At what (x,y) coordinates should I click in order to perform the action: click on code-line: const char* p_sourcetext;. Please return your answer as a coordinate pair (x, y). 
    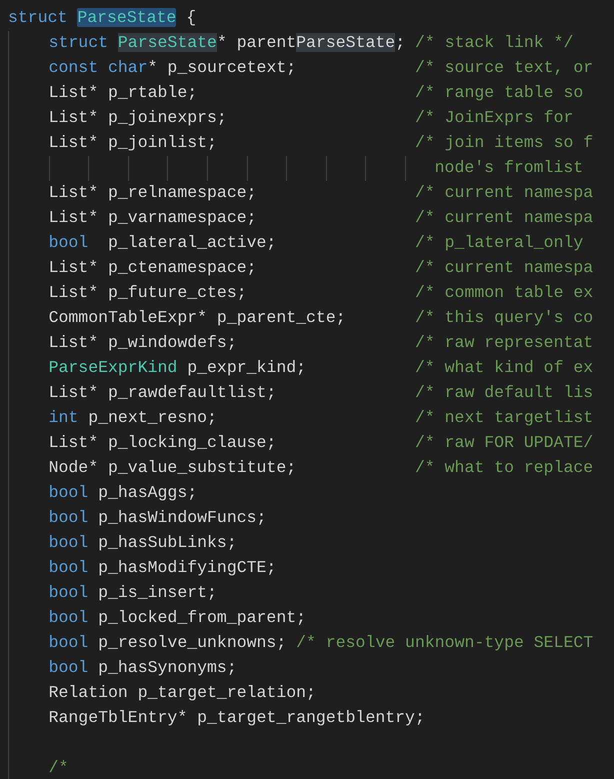
    Looking at the image, I should click on (173, 68).